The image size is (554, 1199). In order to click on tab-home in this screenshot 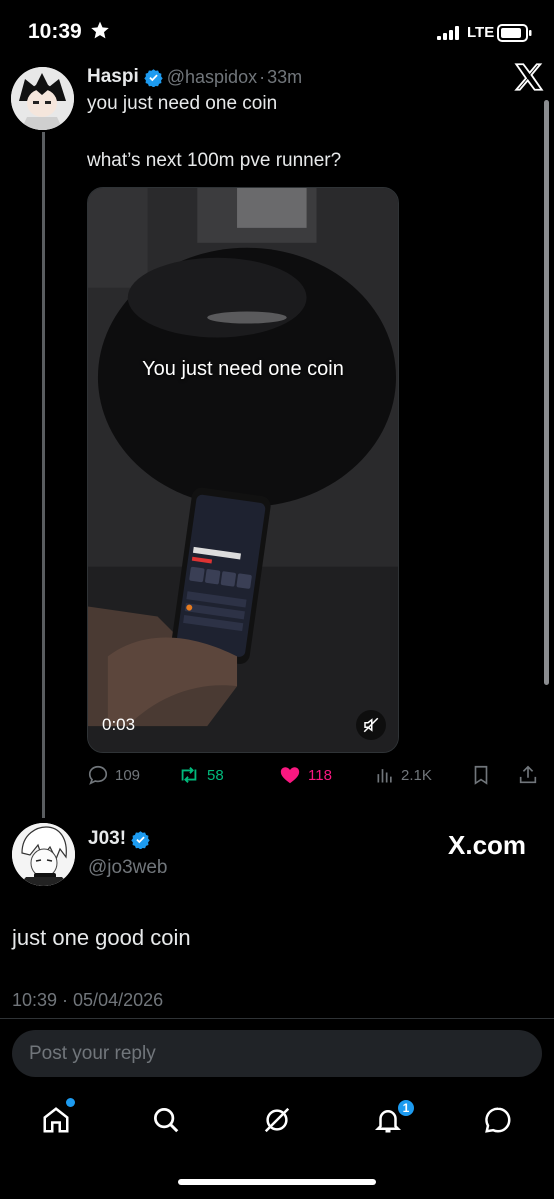, I will do `click(56, 1120)`.